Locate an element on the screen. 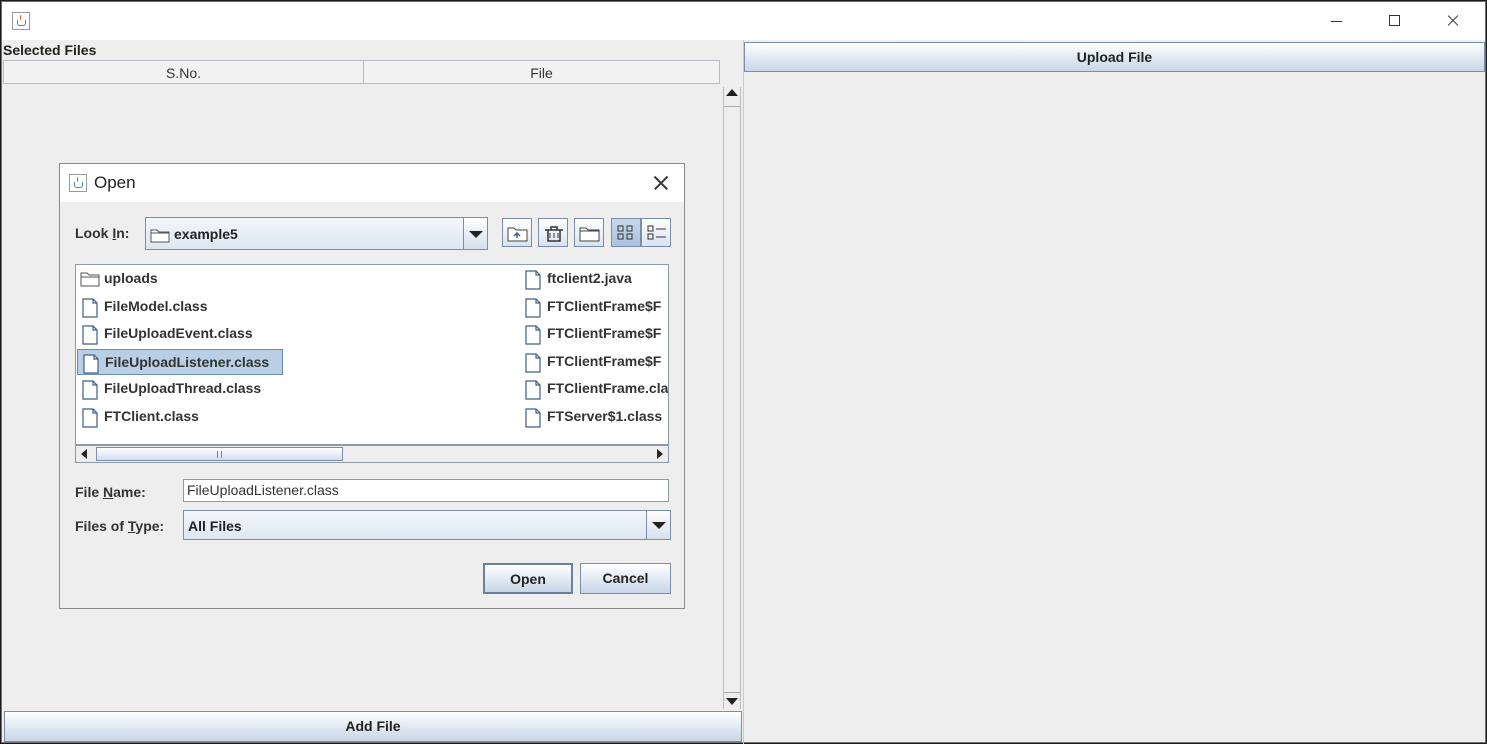 The width and height of the screenshot is (1487, 744). file-name-text: FileUploadEvent.class is located at coordinates (178, 333).